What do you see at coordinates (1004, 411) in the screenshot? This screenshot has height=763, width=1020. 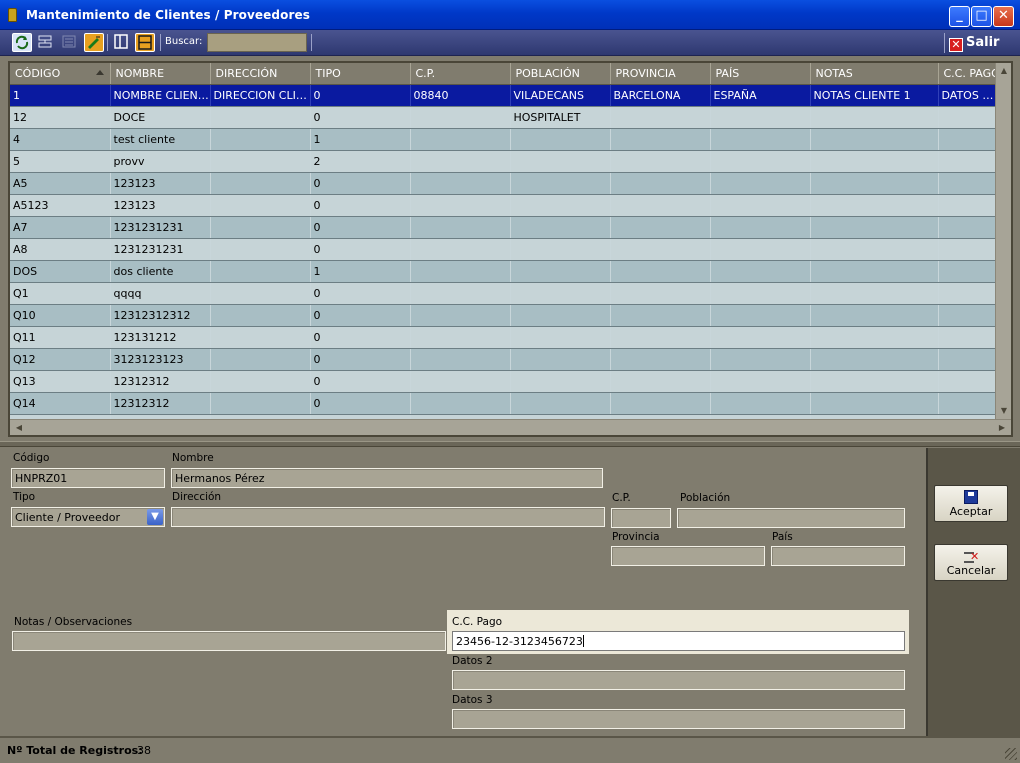 I see `scroll-down-icon: ▼` at bounding box center [1004, 411].